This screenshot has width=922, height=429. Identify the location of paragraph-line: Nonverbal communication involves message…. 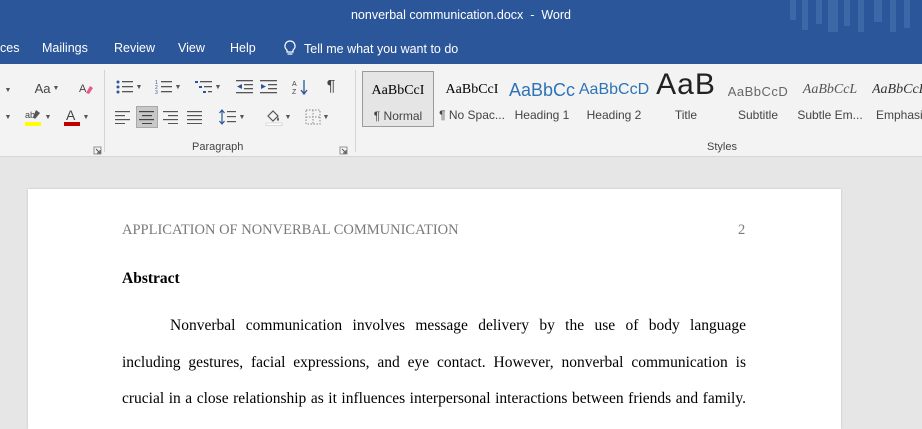
(458, 325).